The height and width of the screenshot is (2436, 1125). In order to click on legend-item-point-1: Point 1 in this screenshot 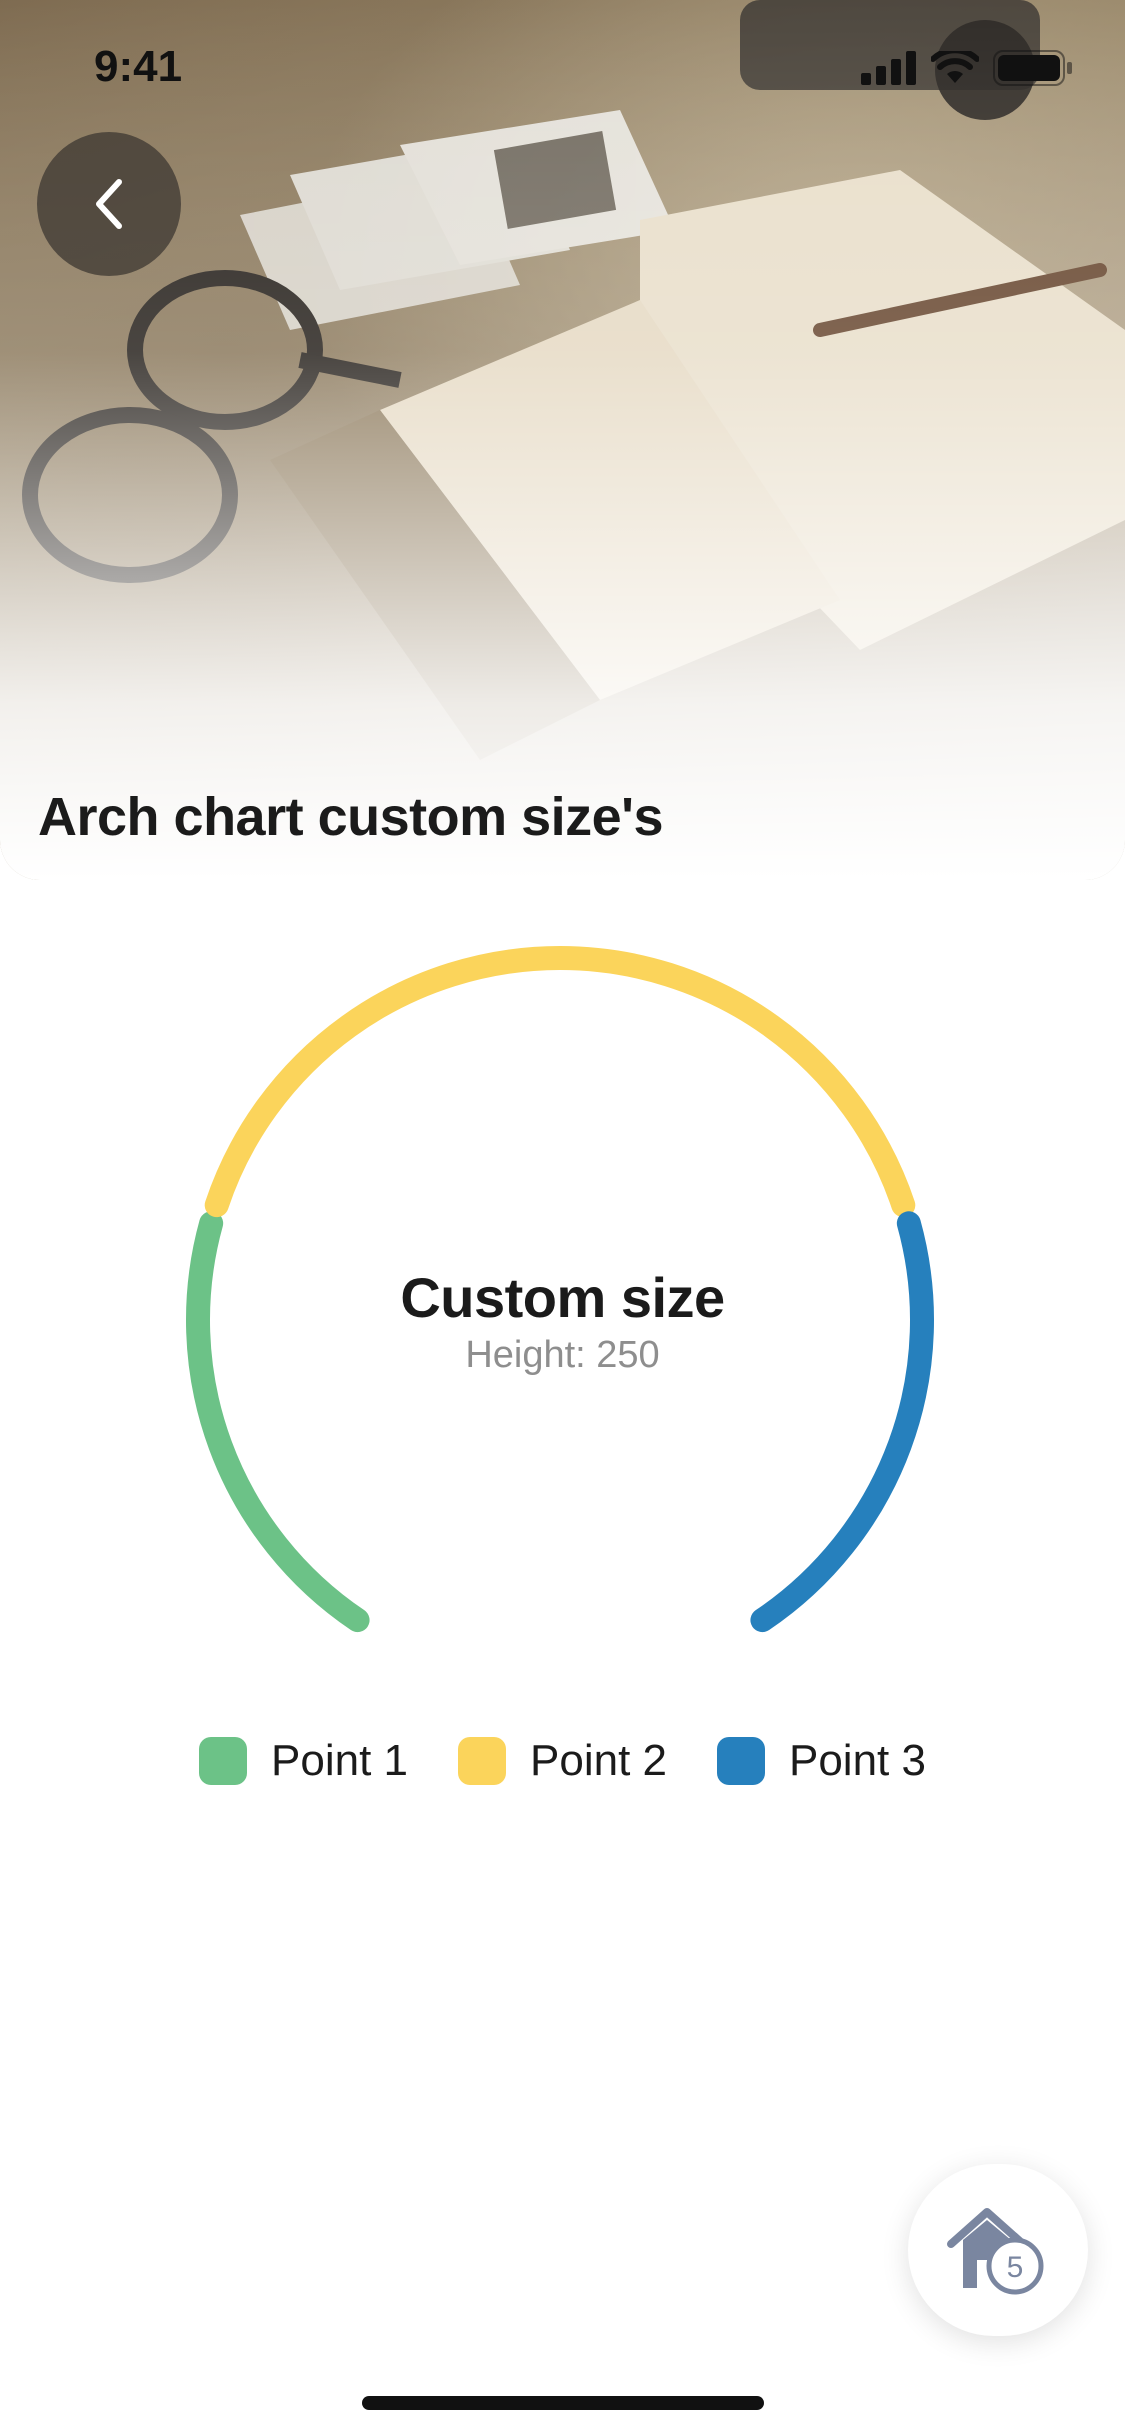, I will do `click(303, 1761)`.